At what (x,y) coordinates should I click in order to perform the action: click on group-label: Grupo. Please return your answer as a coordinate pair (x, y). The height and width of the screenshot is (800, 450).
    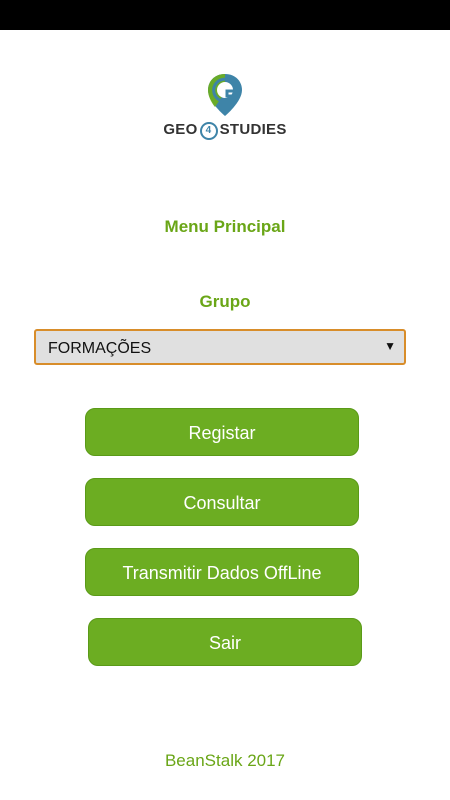
    Looking at the image, I should click on (225, 301).